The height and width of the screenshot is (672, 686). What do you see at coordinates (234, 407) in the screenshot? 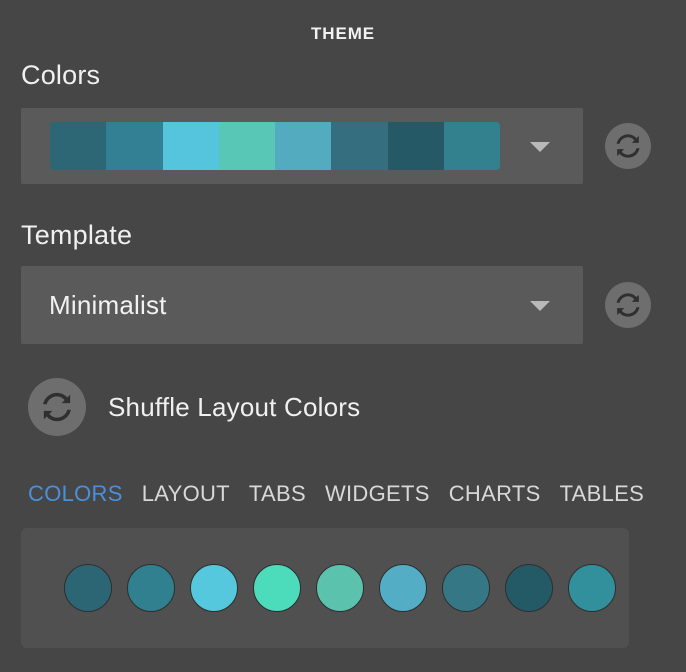
I see `shuffle-layout-colors-label: Shuffle Layout Colors` at bounding box center [234, 407].